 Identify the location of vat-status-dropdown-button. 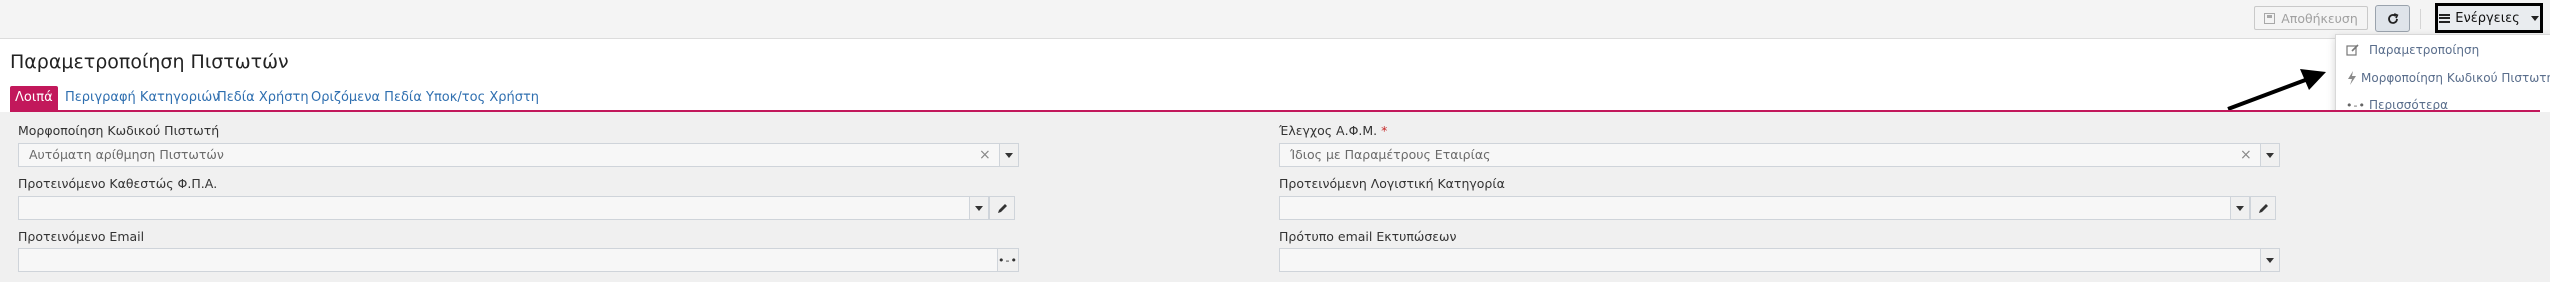
(979, 208).